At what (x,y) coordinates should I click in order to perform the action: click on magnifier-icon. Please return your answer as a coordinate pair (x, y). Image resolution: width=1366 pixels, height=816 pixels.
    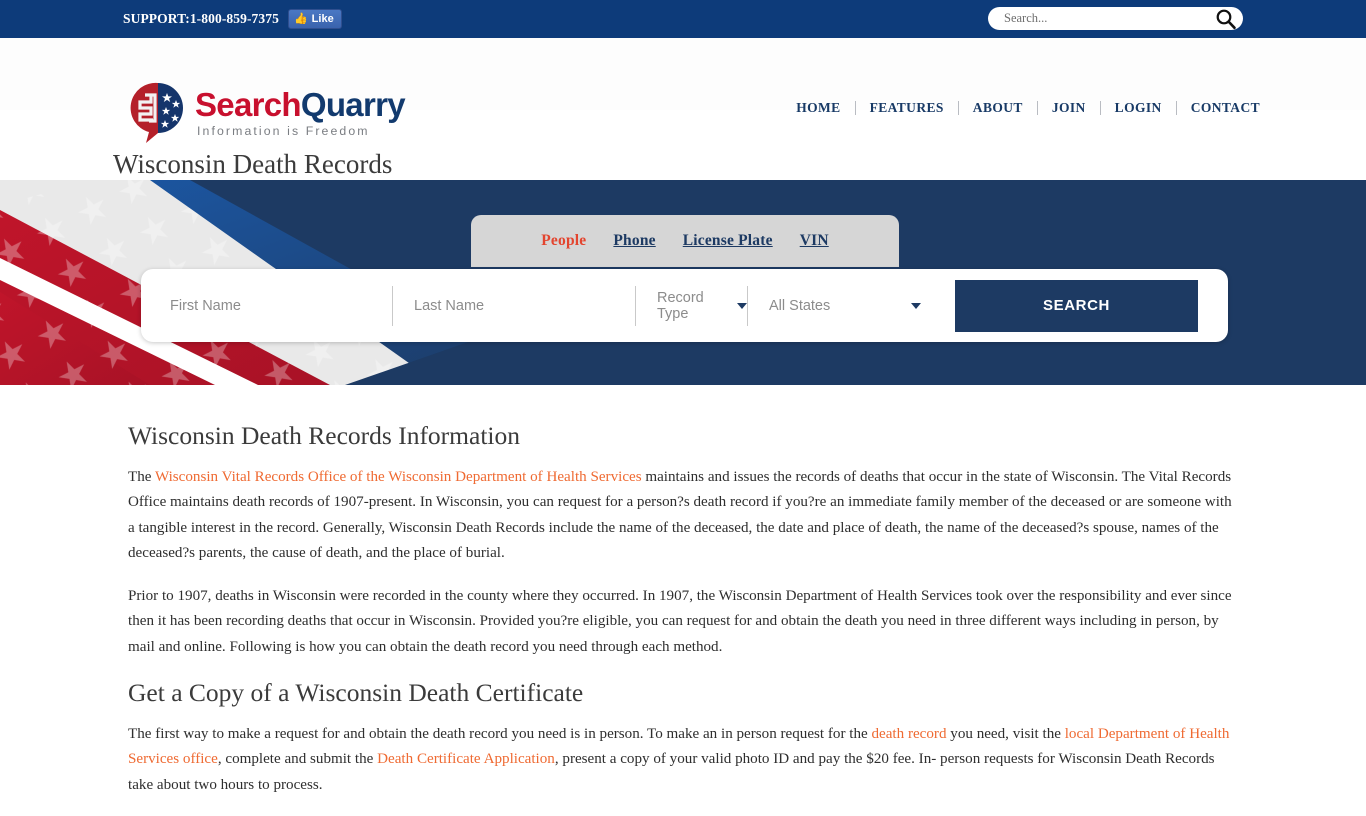
    Looking at the image, I should click on (1226, 19).